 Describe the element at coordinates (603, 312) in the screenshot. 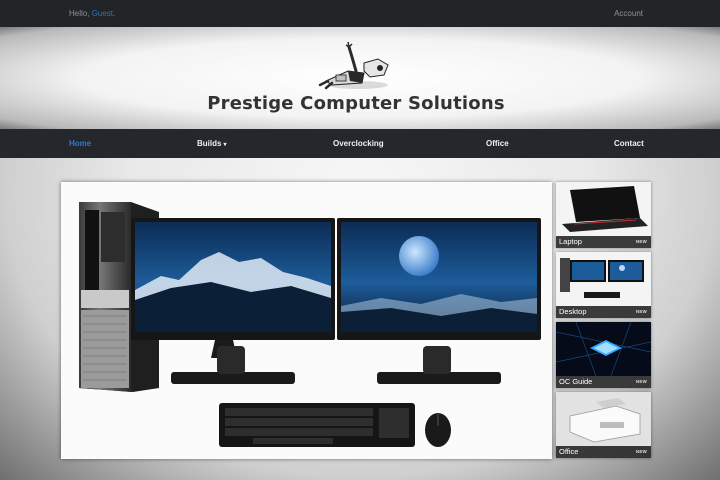

I see `thumb-caption: Desktop NEW` at that location.